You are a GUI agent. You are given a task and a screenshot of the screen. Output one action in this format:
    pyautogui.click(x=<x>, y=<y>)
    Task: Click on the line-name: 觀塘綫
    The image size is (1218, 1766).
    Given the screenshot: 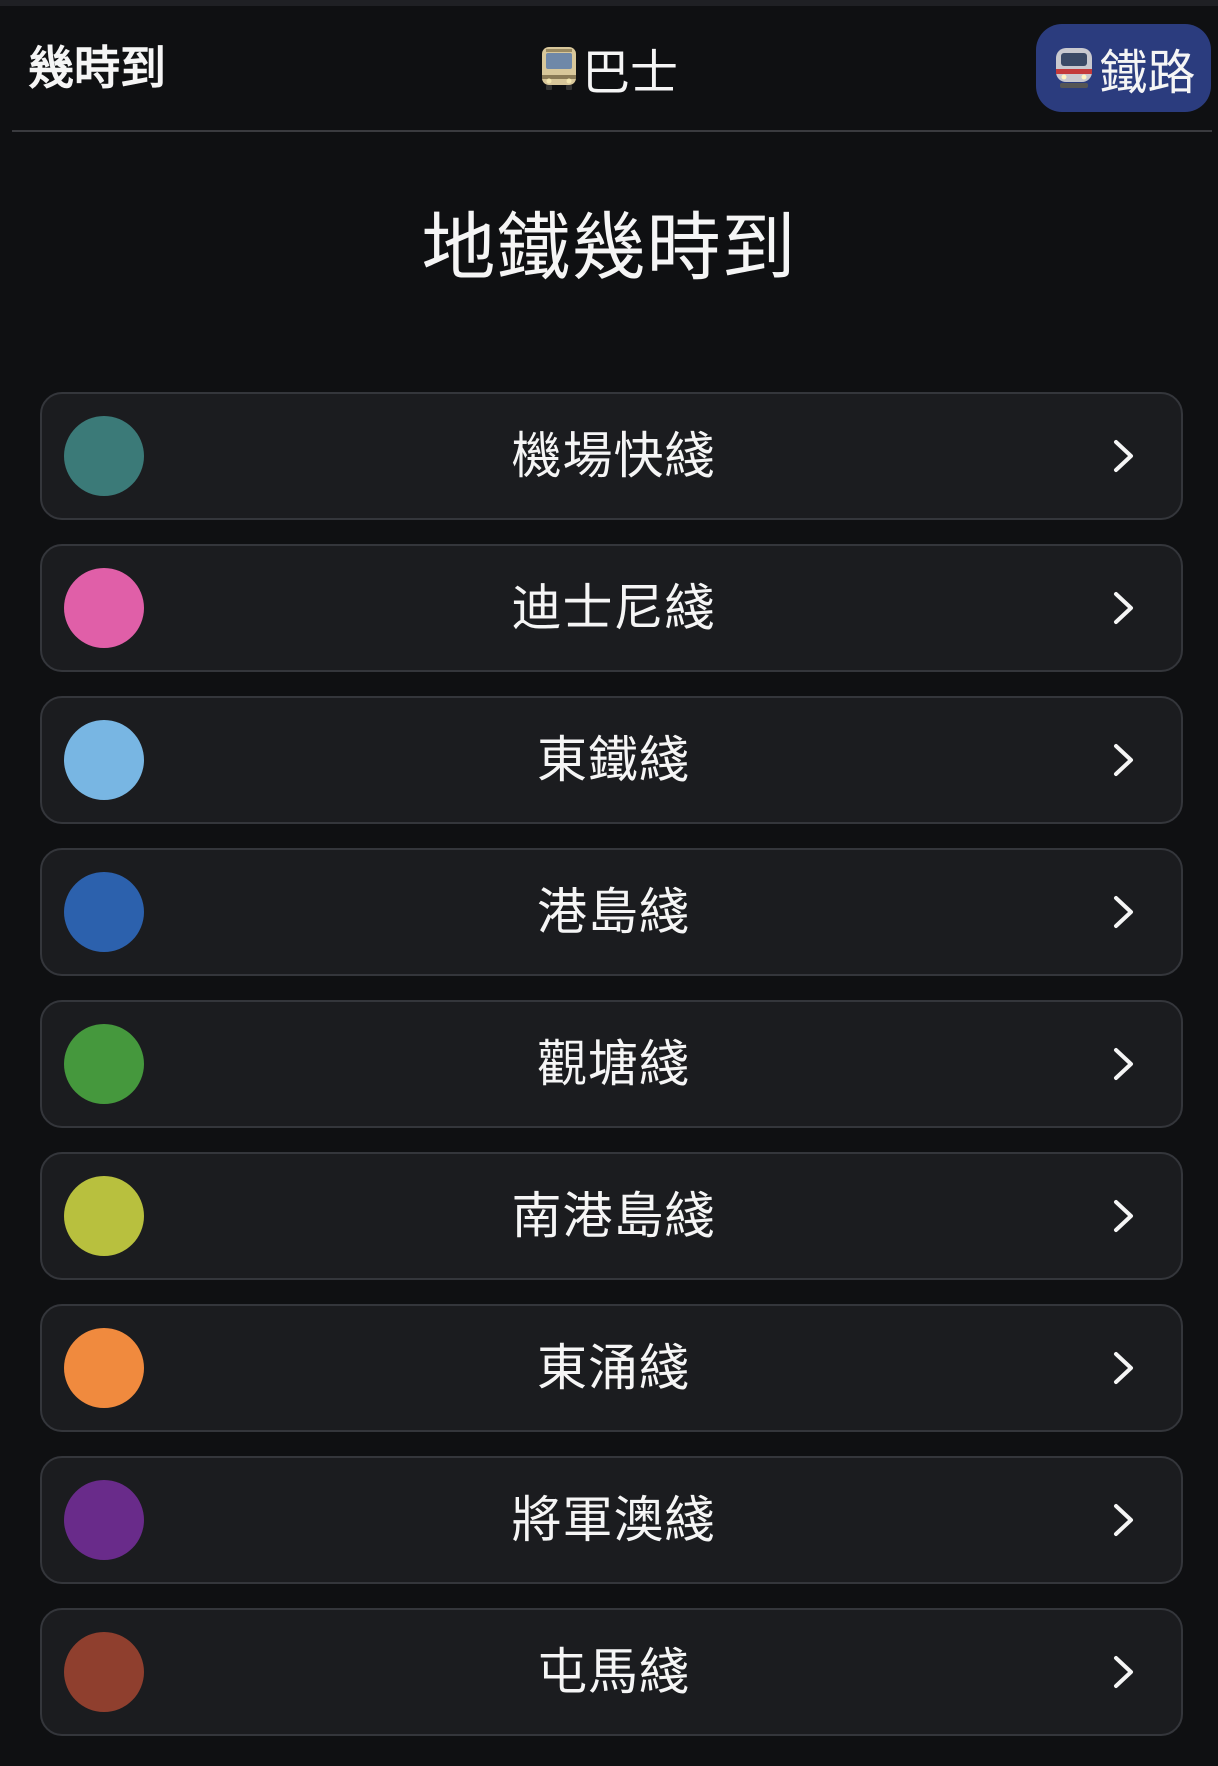 What is the action you would take?
    pyautogui.click(x=613, y=1064)
    